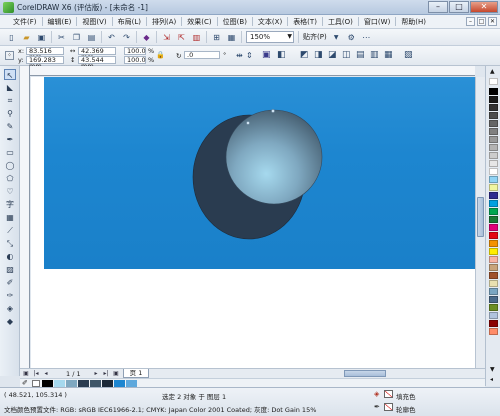 Image resolution: width=500 pixels, height=416 pixels. I want to click on application-launcher-icon: ⊞, so click(216, 37).